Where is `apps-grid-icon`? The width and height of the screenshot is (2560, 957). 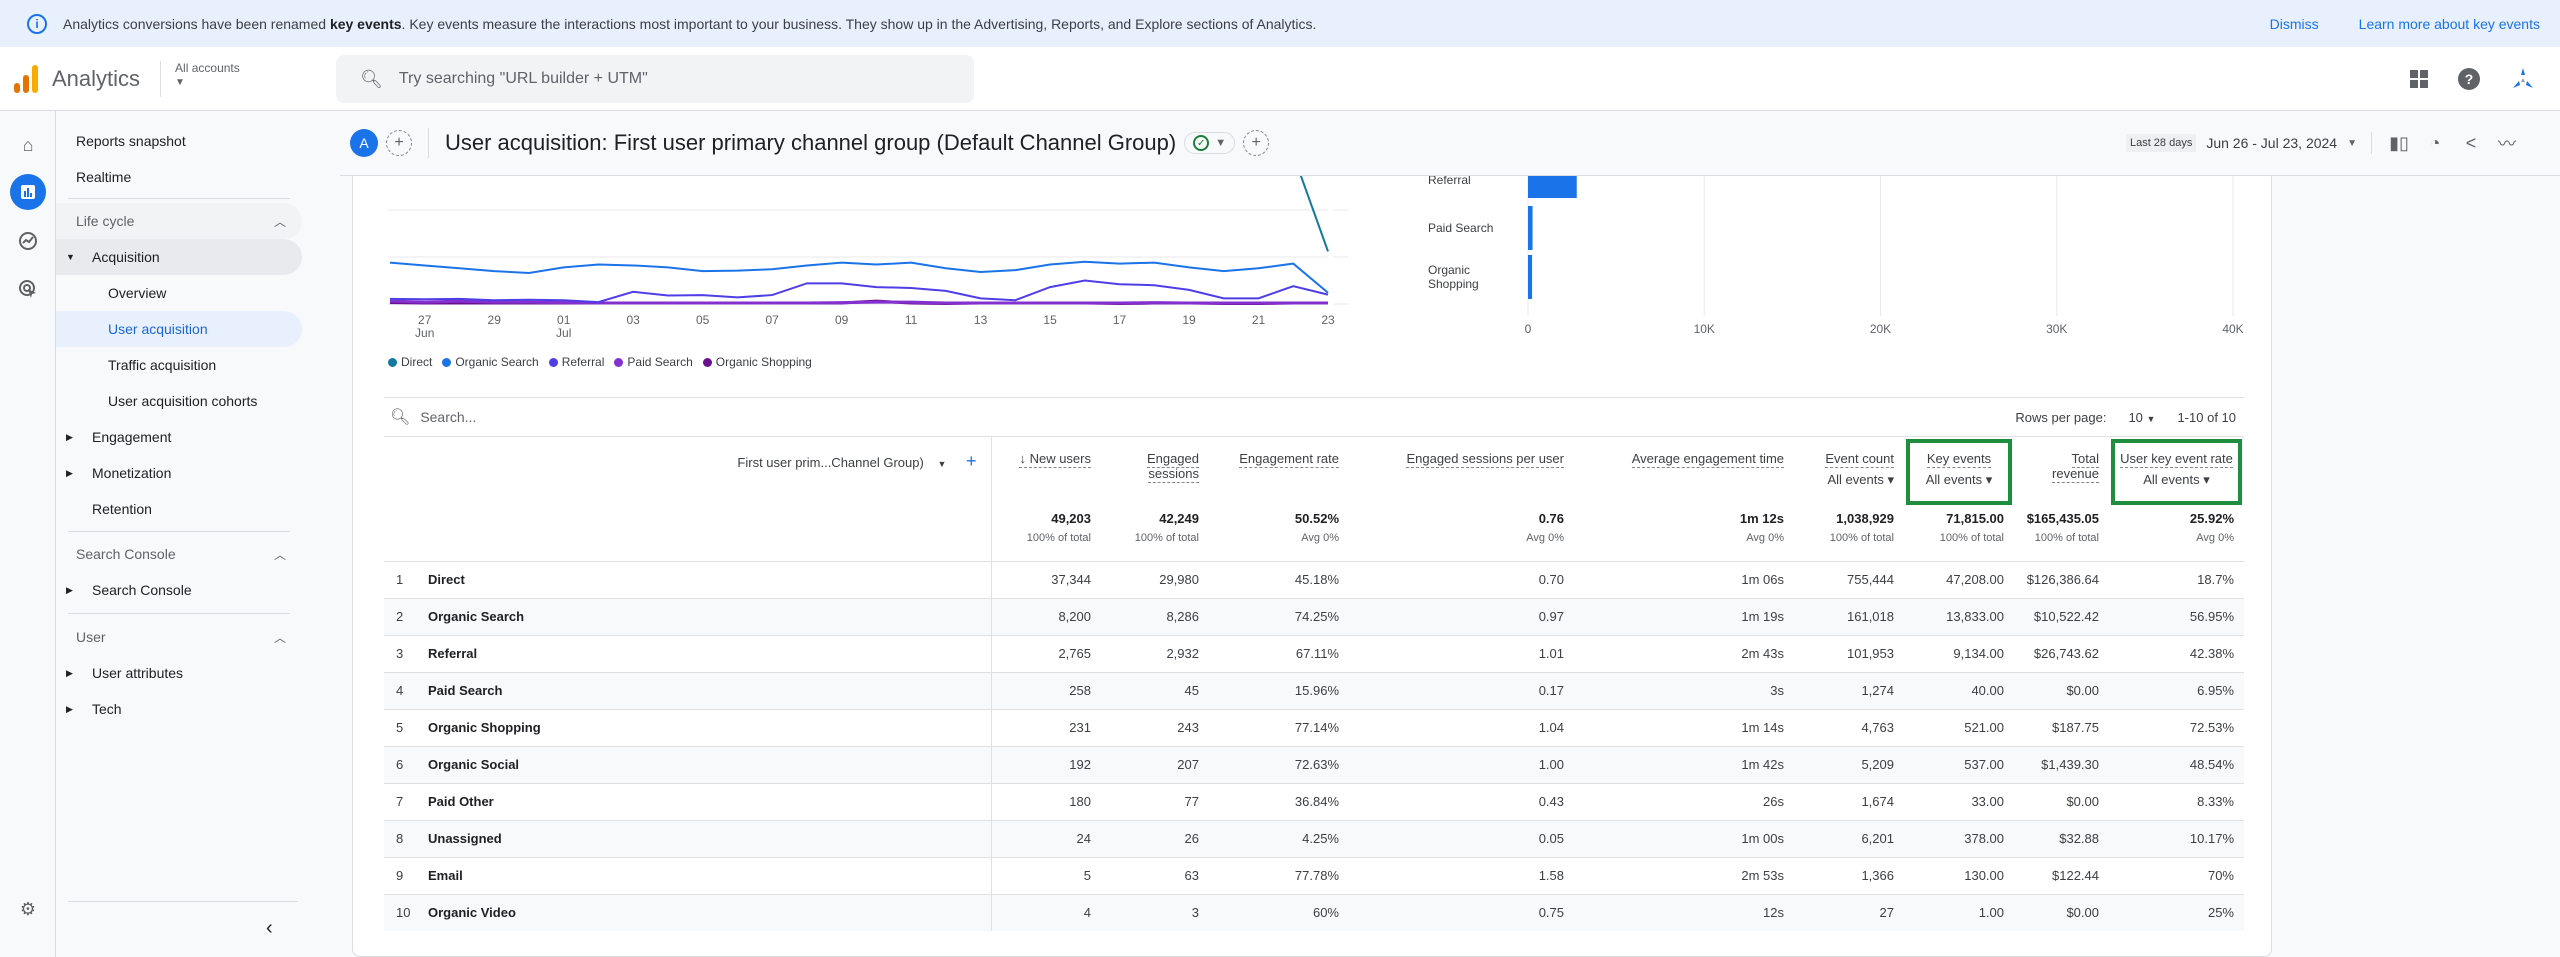
apps-grid-icon is located at coordinates (2419, 79).